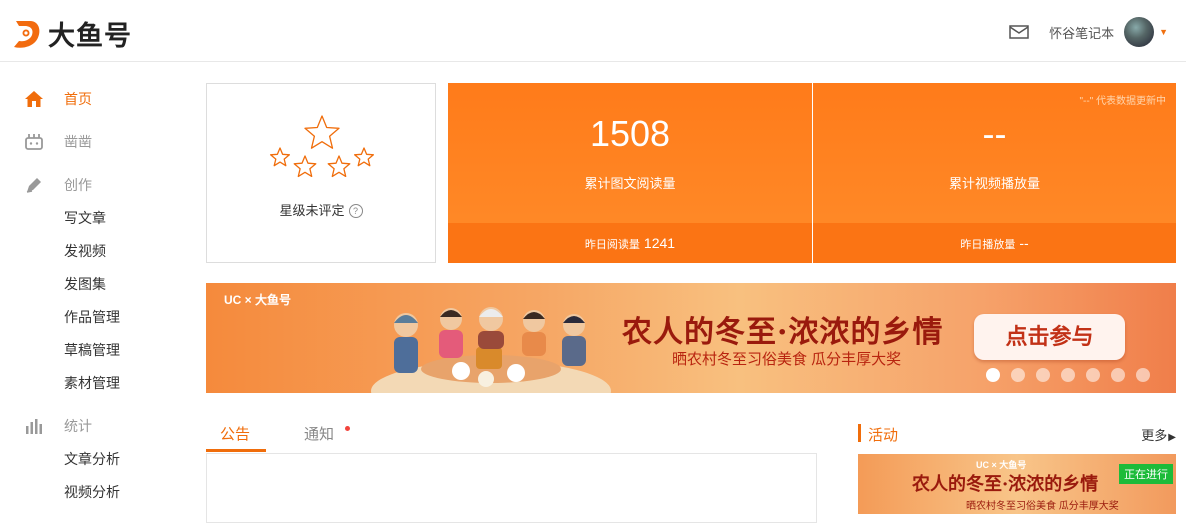 The image size is (1186, 523). Describe the element at coordinates (612, 245) in the screenshot. I see `yesterday-reads-label: 昨日阅读量` at that location.